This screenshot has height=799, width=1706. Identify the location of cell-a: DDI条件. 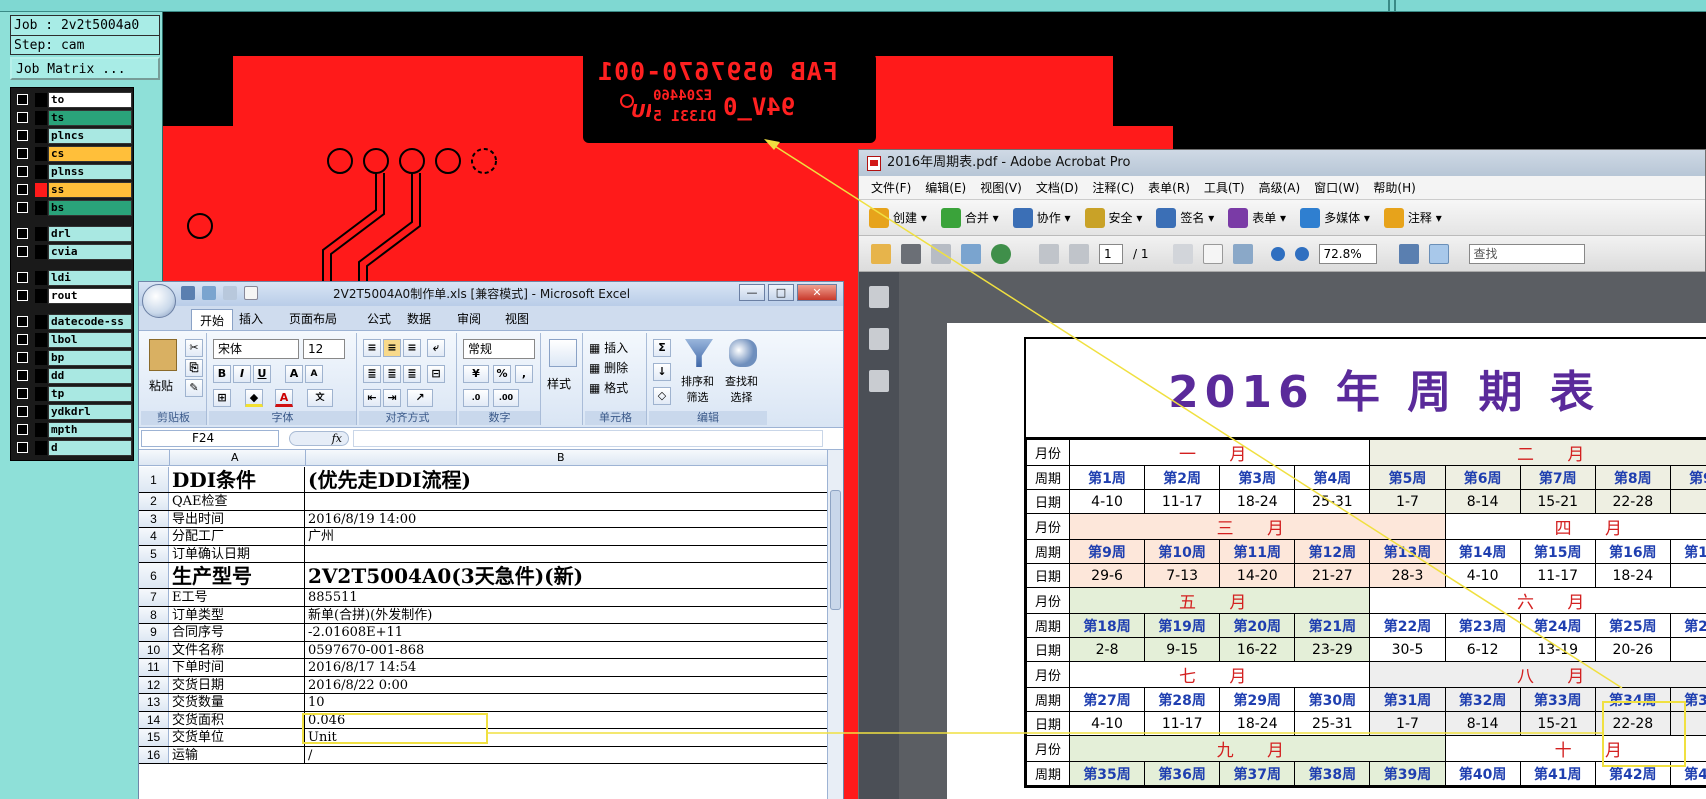
(237, 479).